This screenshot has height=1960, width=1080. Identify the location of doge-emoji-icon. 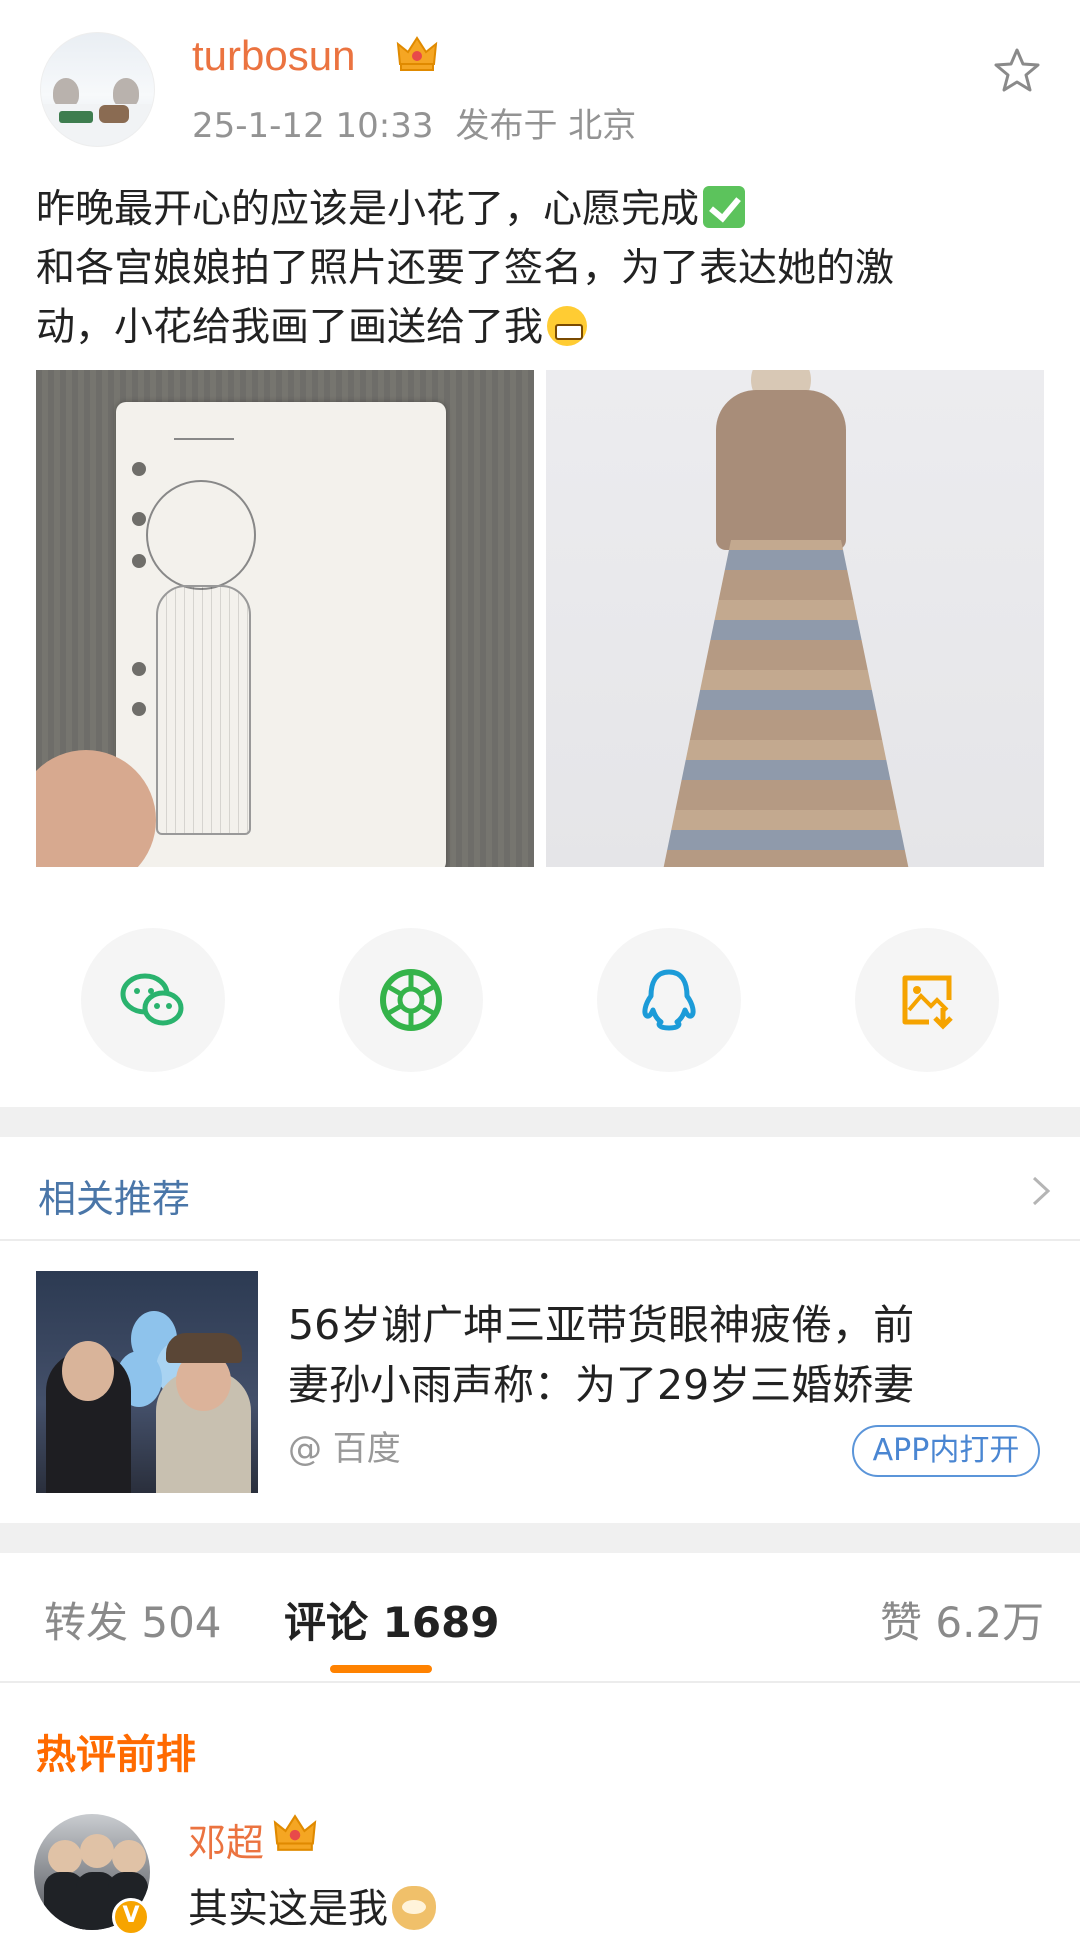
(414, 1908).